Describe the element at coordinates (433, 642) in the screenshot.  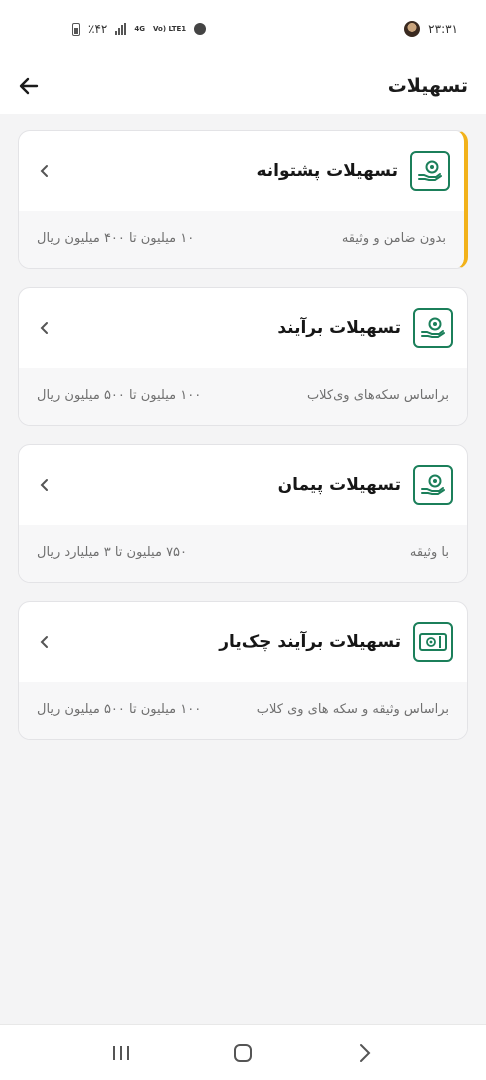
I see `cheque-icon` at that location.